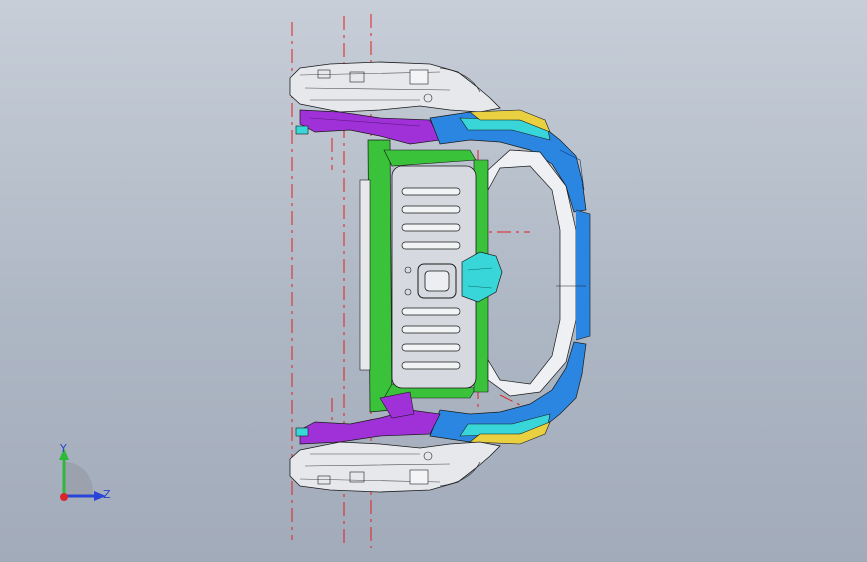  Describe the element at coordinates (78, 478) in the screenshot. I see `triad-quadrant` at that location.